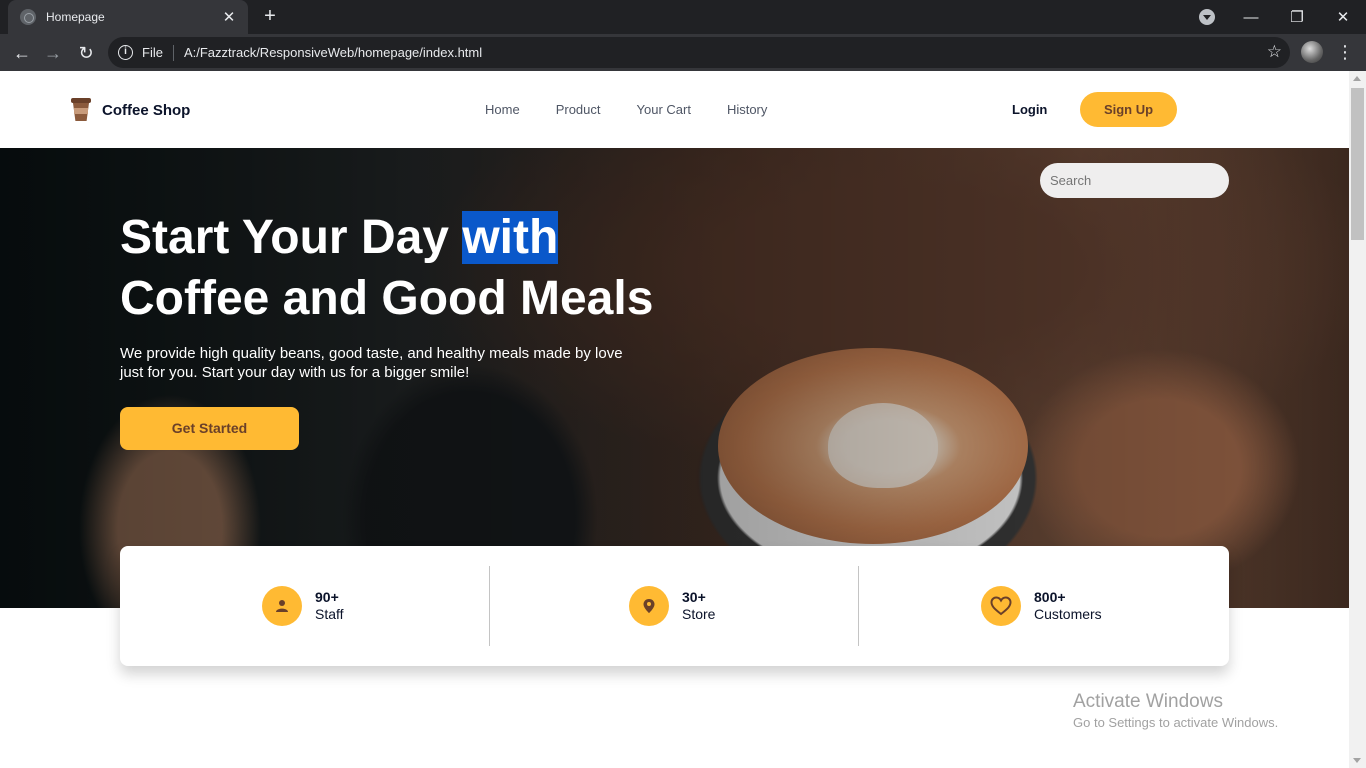  I want to click on stat-value: 30+, so click(694, 597).